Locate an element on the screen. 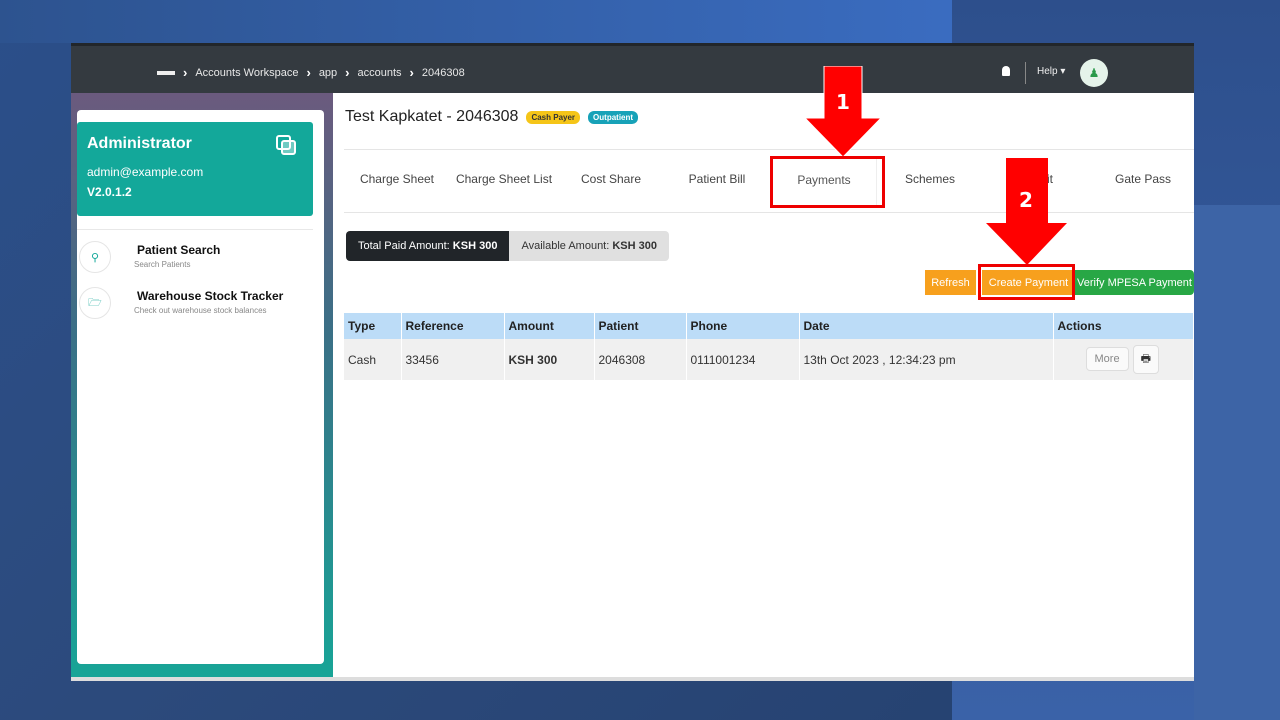 The width and height of the screenshot is (1280, 720). avatar: ♟ is located at coordinates (1094, 73).